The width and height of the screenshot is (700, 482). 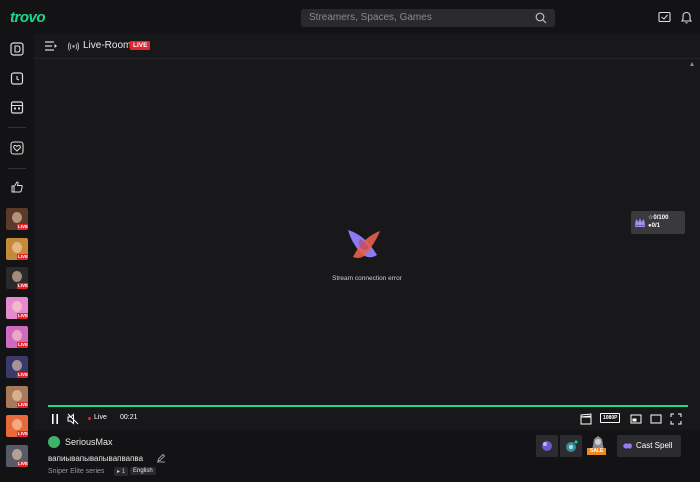 I want to click on sidebar-favorites-button, so click(x=17, y=148).